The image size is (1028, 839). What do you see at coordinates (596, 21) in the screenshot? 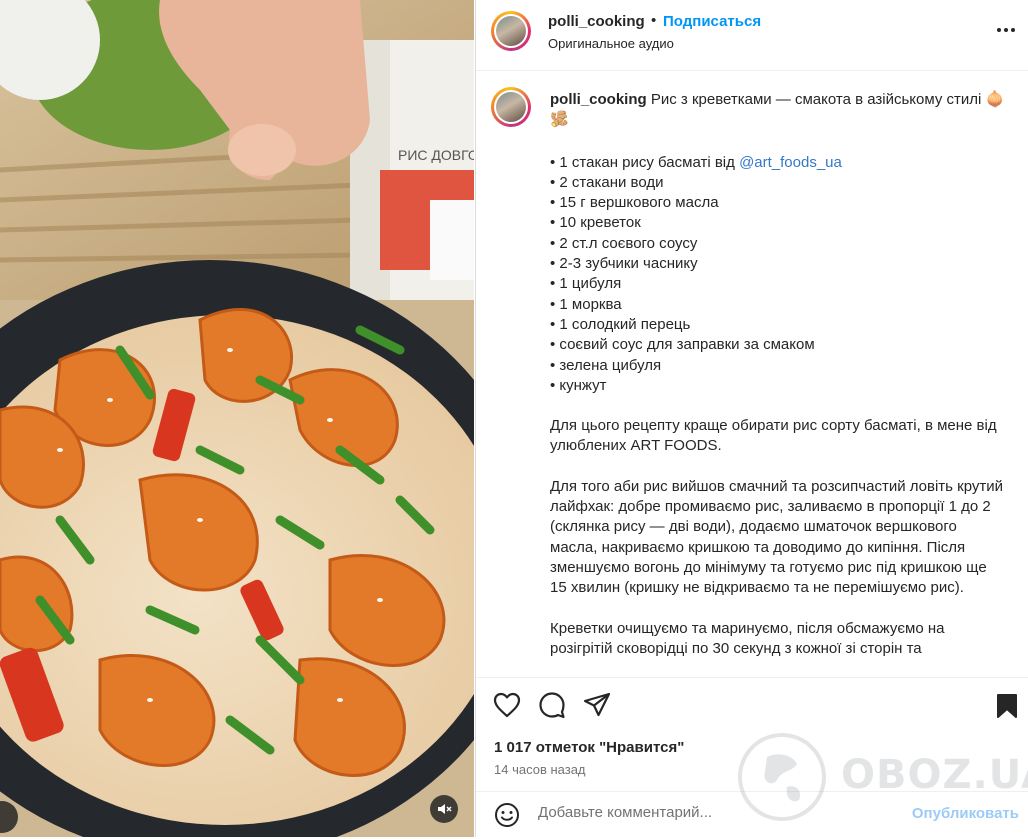
I see `author-username: polli_cooking` at bounding box center [596, 21].